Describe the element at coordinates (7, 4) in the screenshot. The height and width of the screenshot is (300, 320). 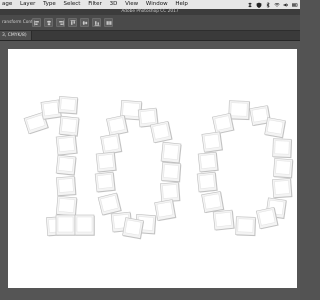
I see `menu-image: age` at that location.